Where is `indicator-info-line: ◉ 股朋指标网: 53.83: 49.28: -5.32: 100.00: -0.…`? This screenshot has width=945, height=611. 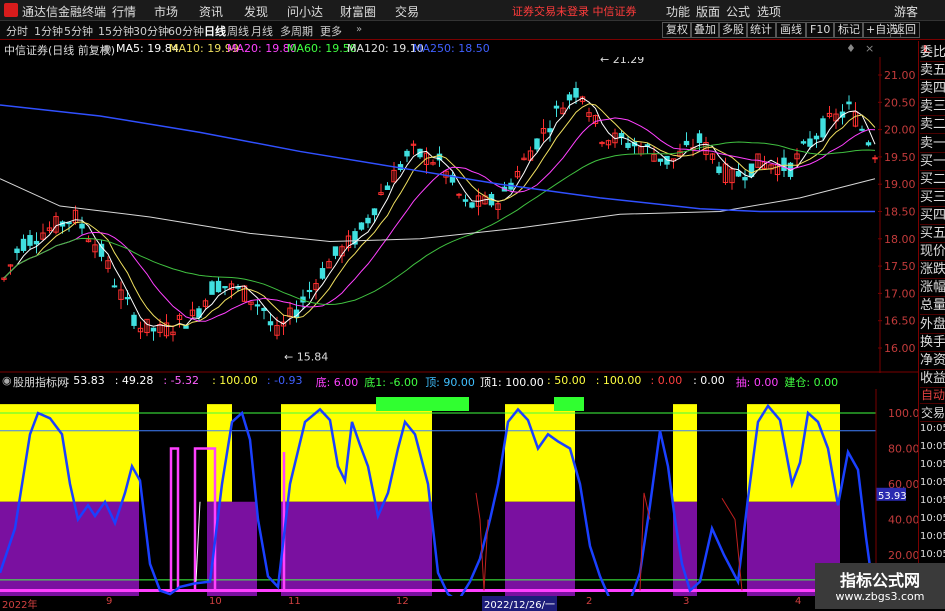 indicator-info-line: ◉ 股朋指标网: 53.83: 49.28: -5.32: 100.00: -0.… is located at coordinates (452, 381).